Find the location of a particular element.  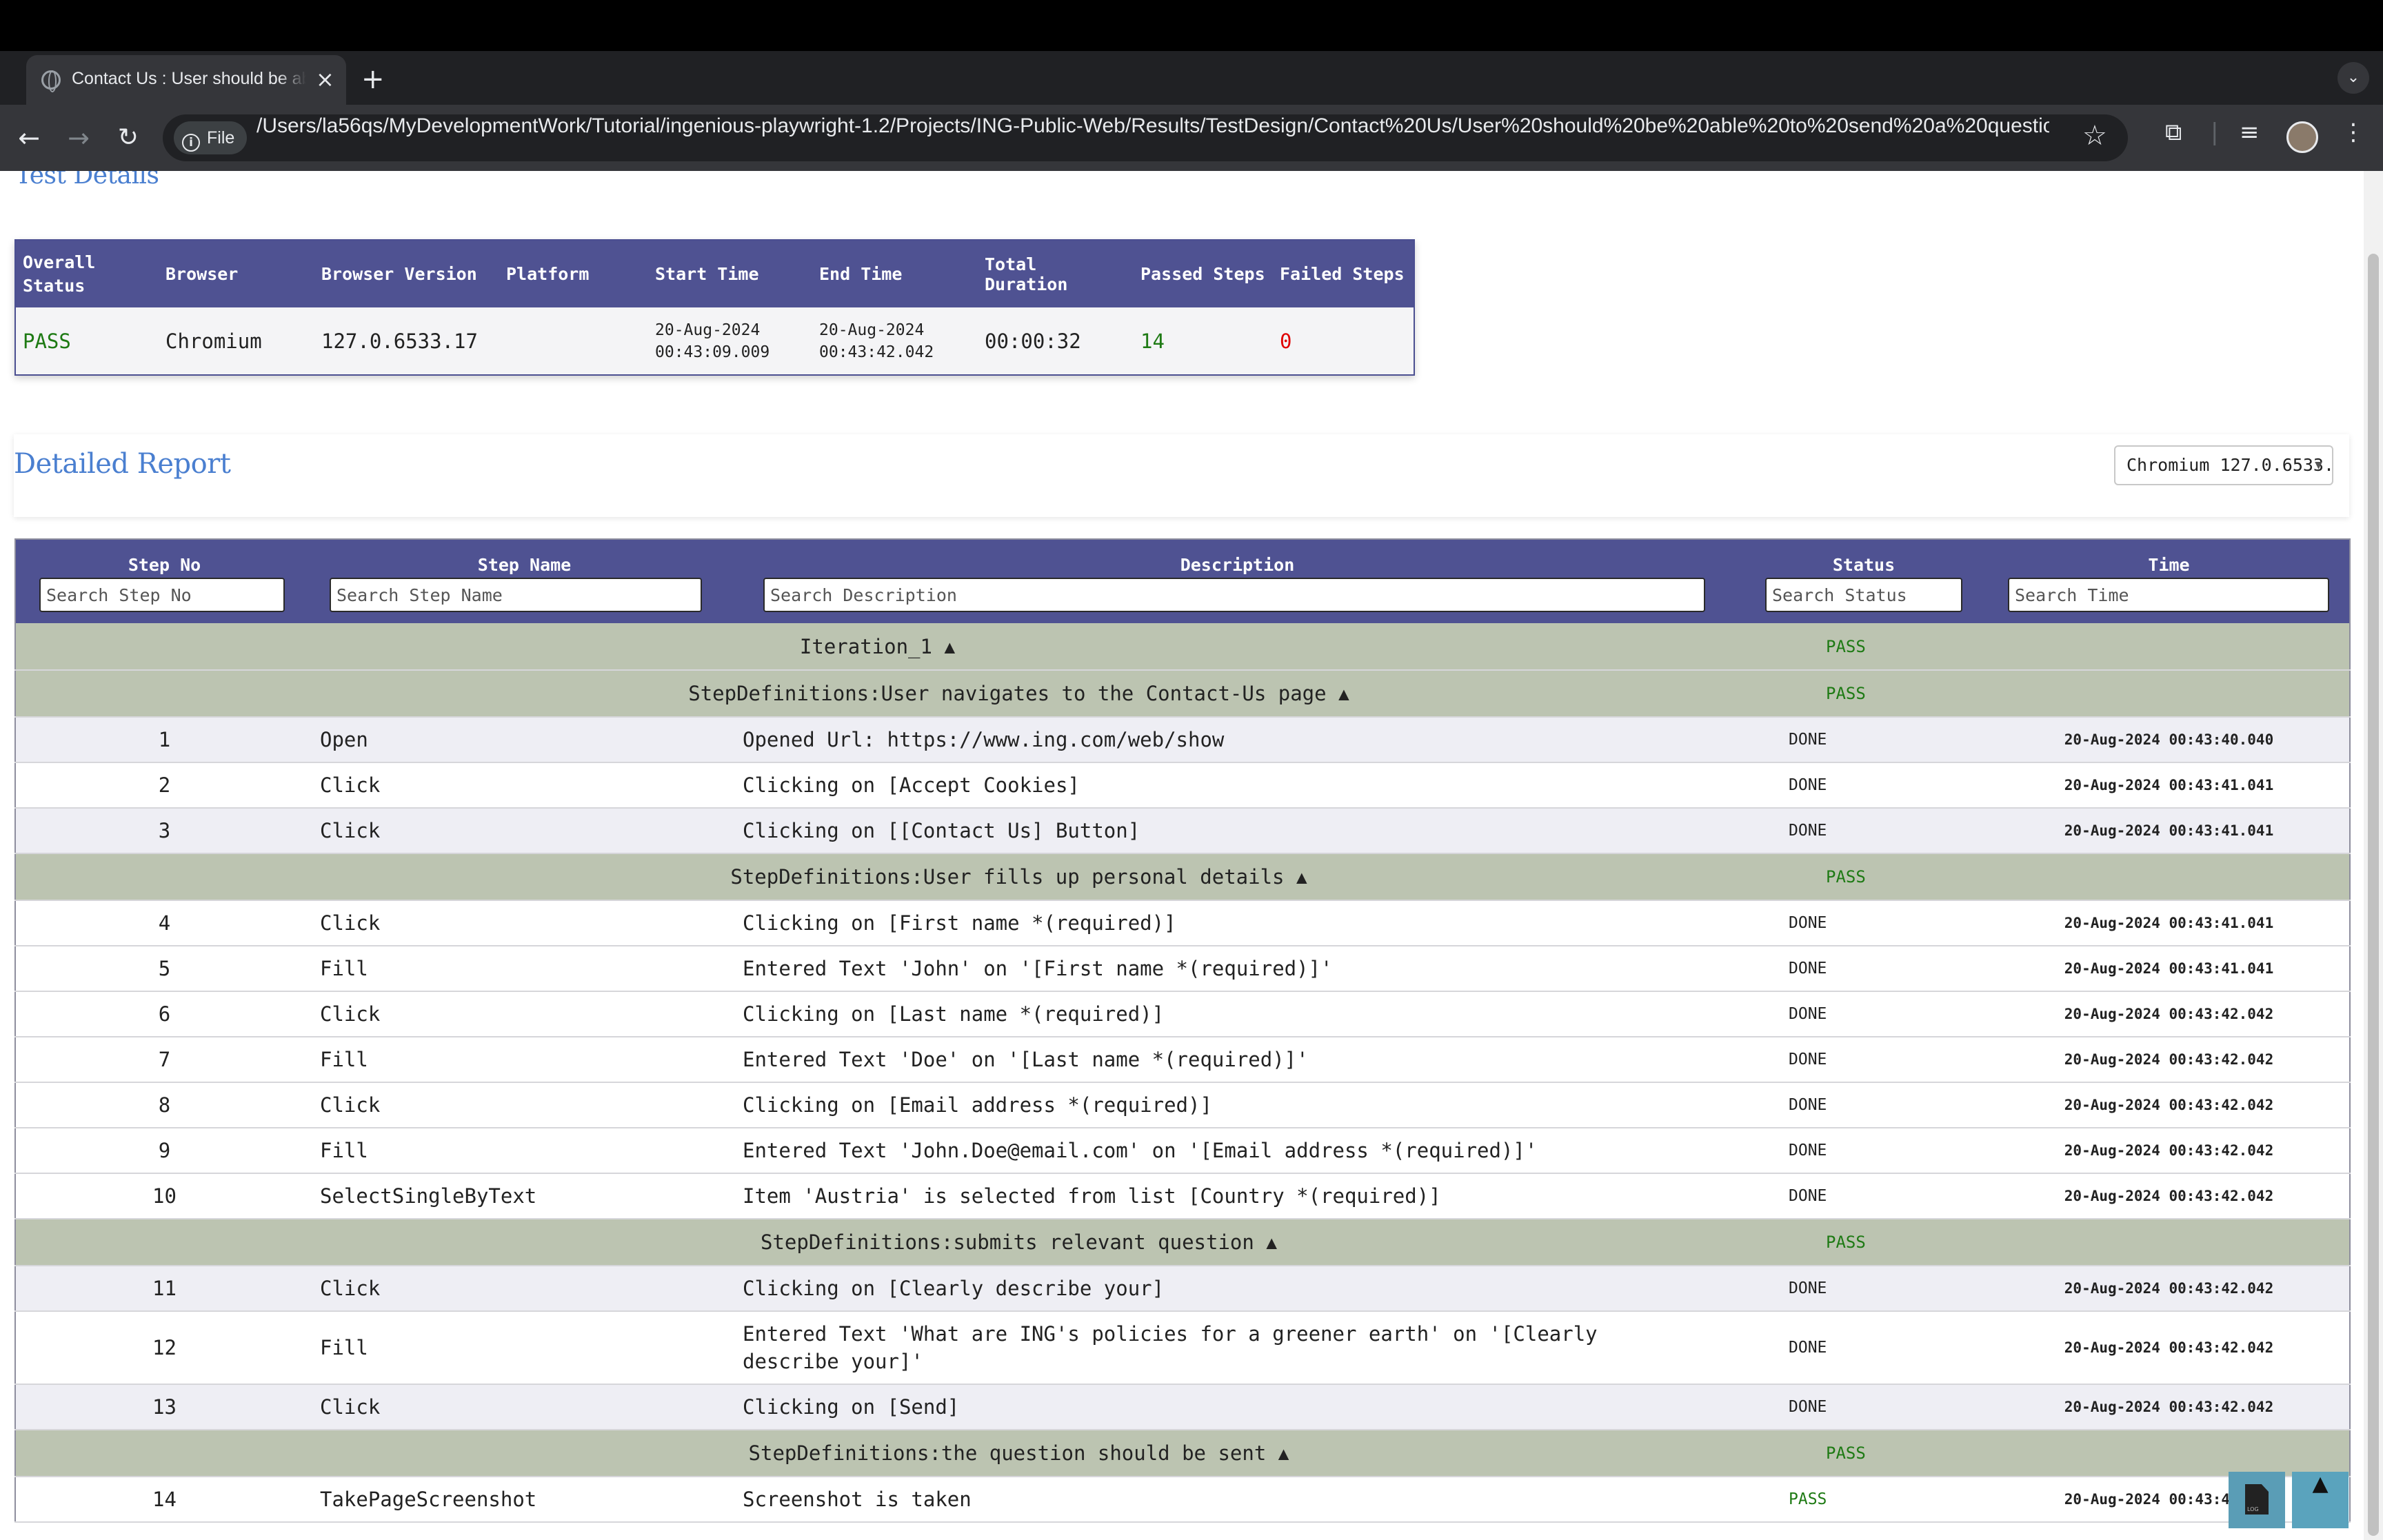

file-chip-label: File is located at coordinates (221, 138).